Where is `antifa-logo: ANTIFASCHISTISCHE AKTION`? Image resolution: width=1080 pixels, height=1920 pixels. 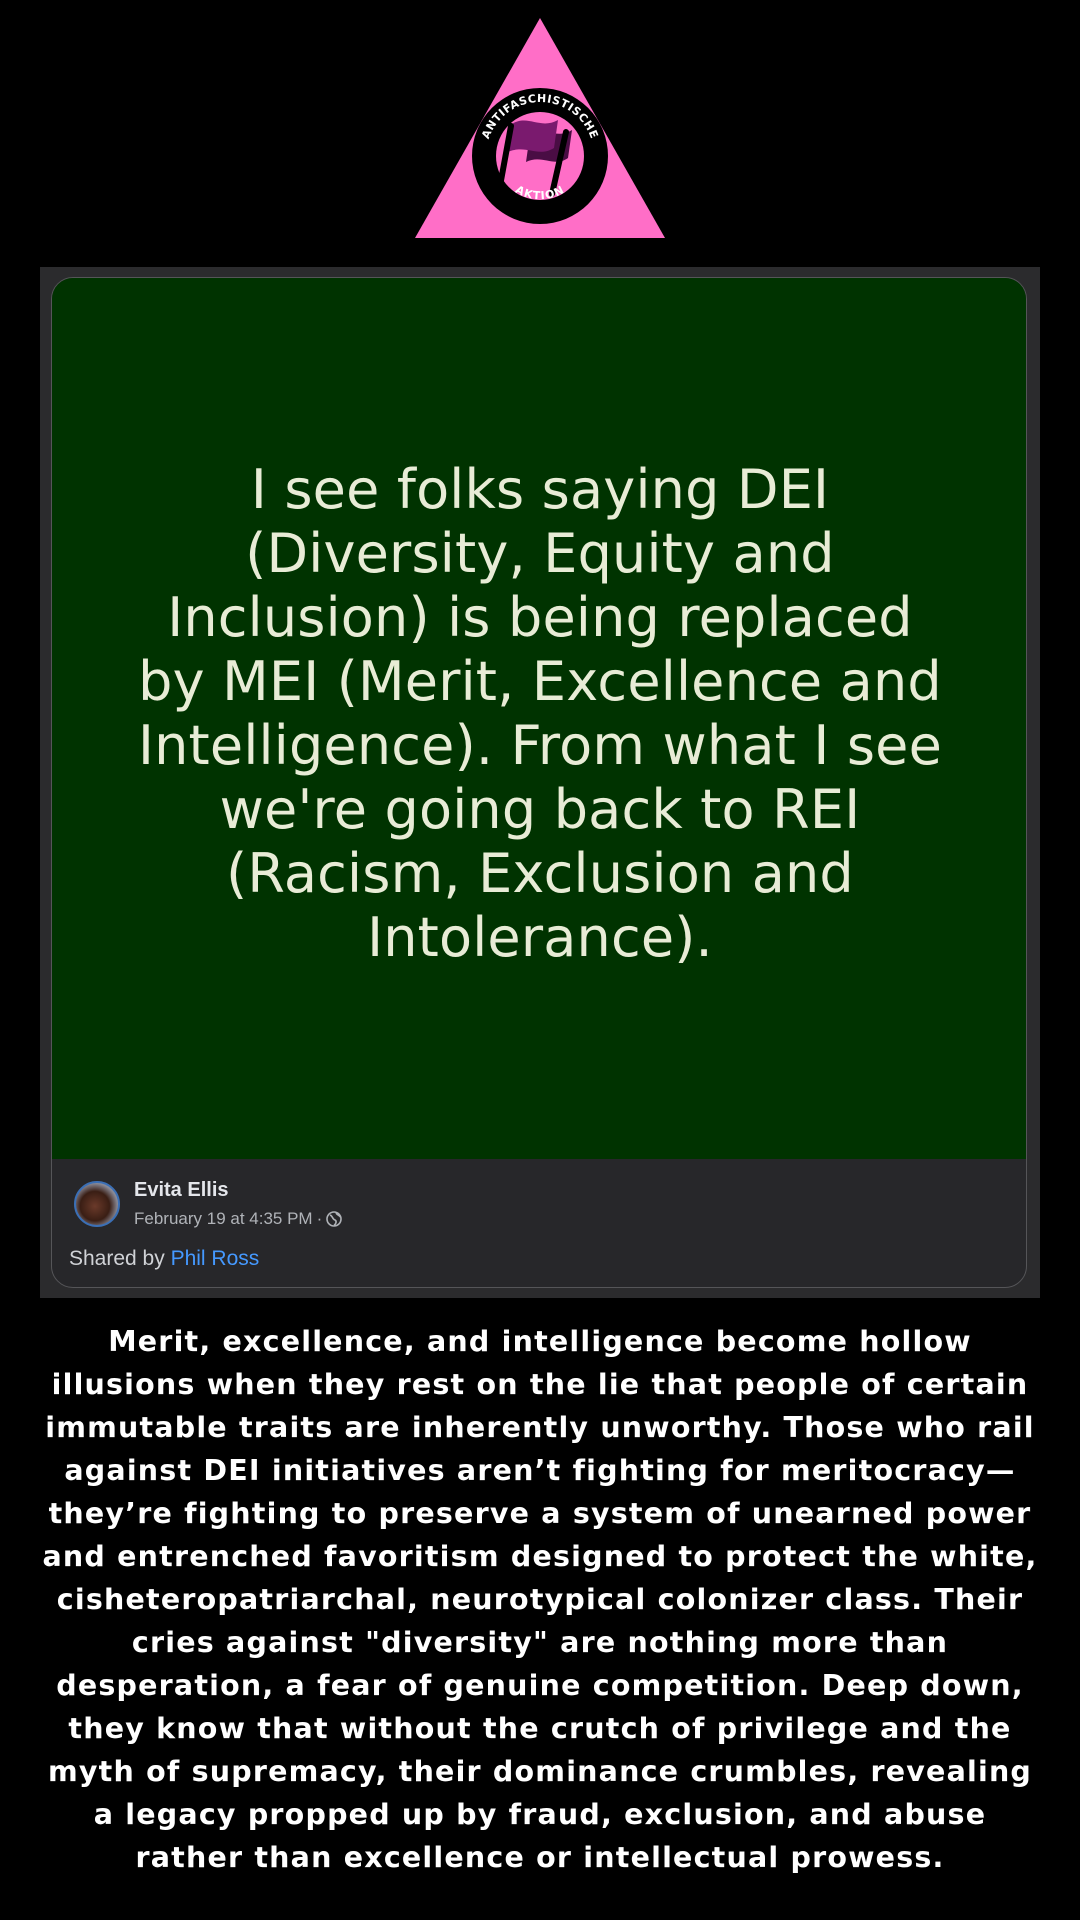 antifa-logo: ANTIFASCHISTISCHE AKTION is located at coordinates (540, 128).